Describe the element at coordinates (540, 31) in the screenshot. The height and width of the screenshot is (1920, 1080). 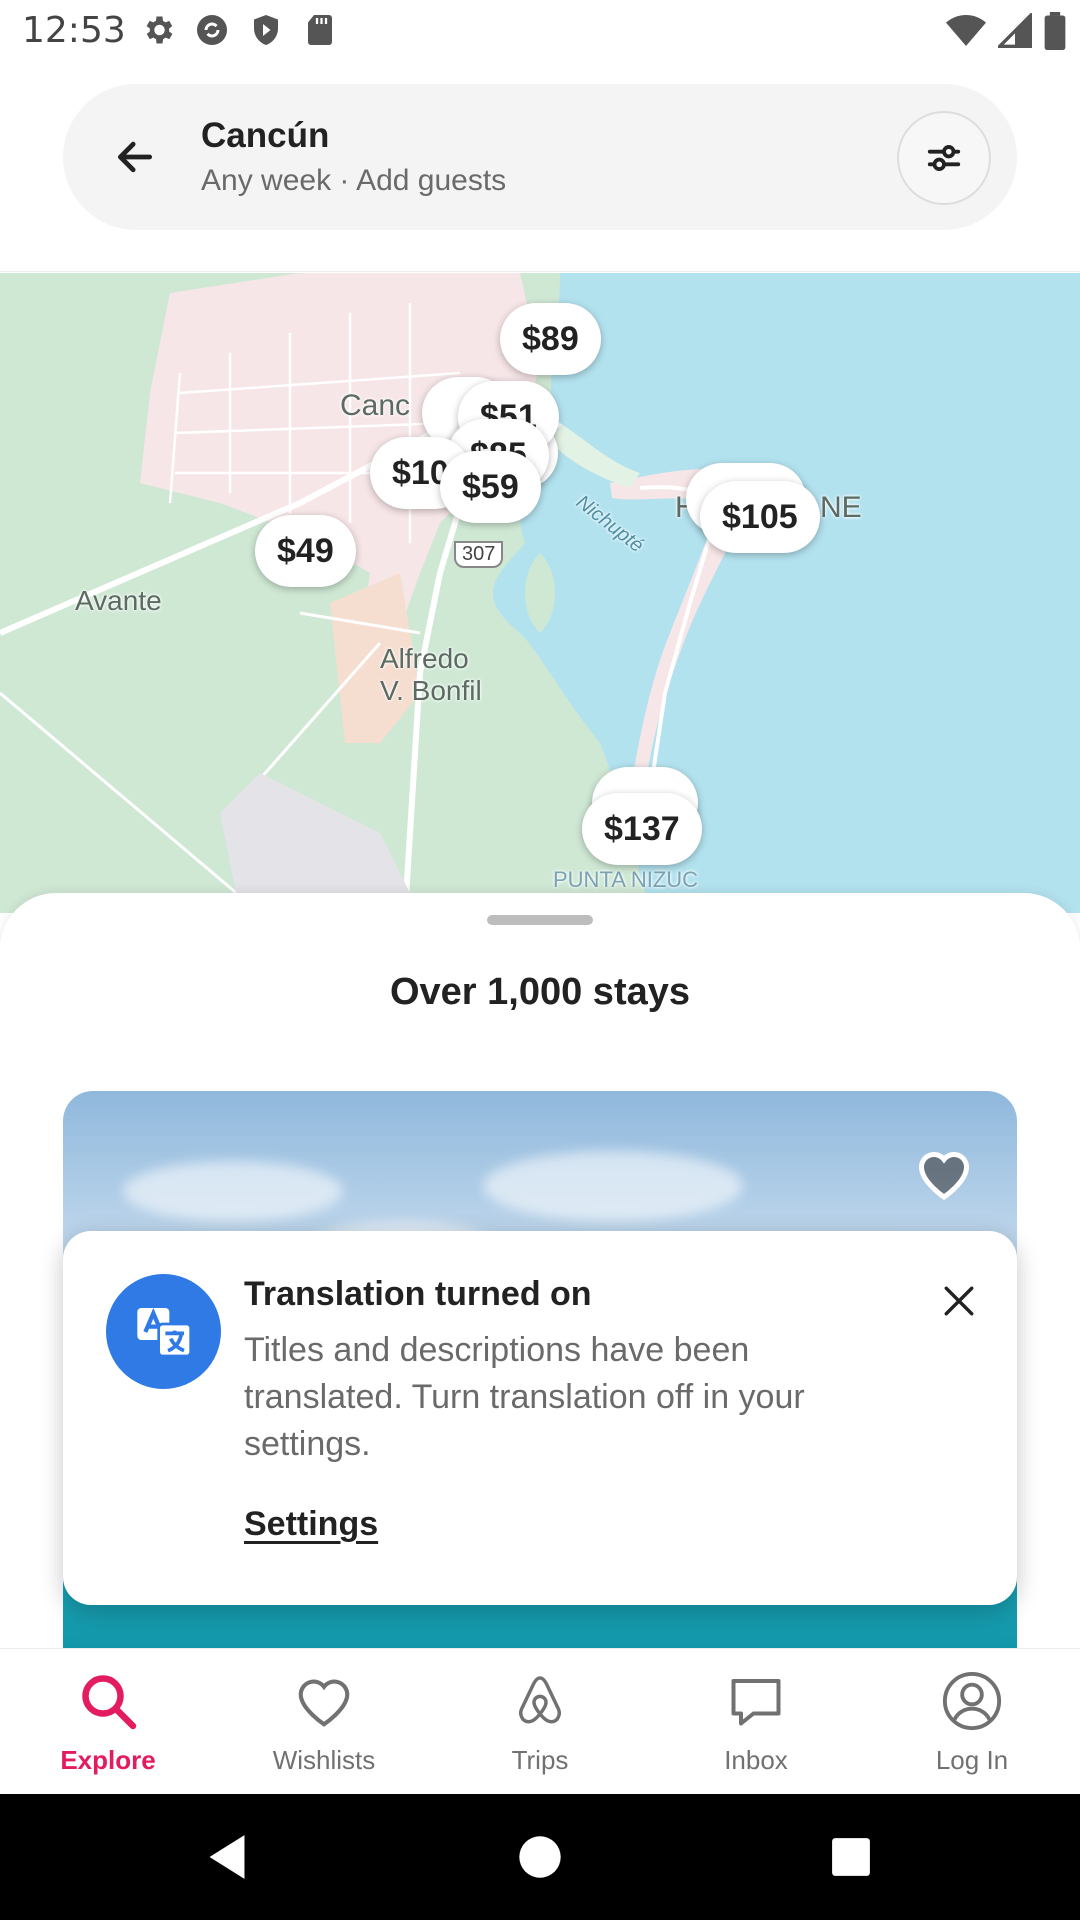
I see `status-bar: 12:53` at that location.